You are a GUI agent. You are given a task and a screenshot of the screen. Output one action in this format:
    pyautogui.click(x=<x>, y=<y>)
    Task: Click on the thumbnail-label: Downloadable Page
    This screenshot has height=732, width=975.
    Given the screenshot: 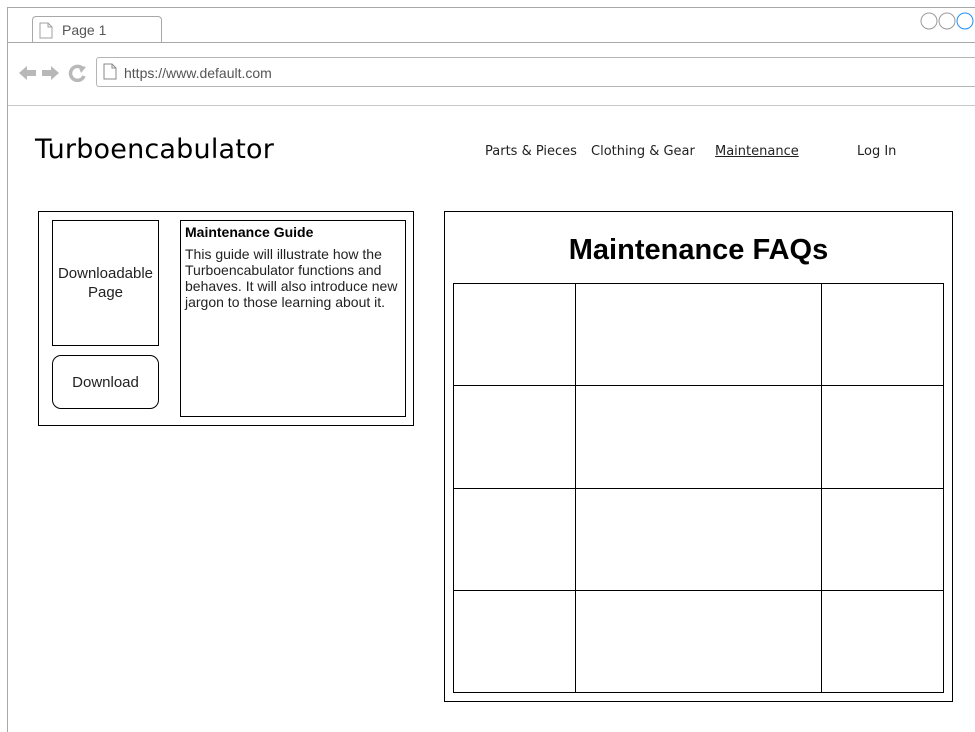 What is the action you would take?
    pyautogui.click(x=105, y=283)
    